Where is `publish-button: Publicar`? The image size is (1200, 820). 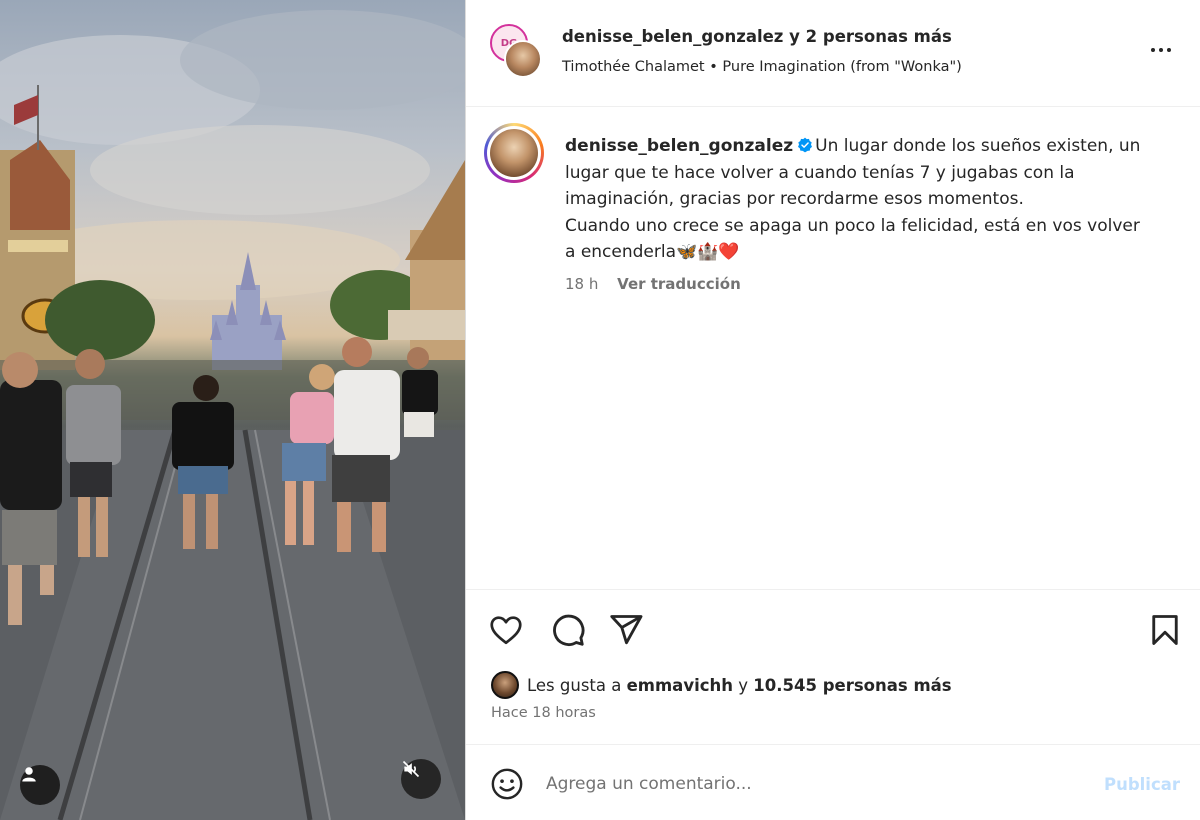 publish-button: Publicar is located at coordinates (1142, 784).